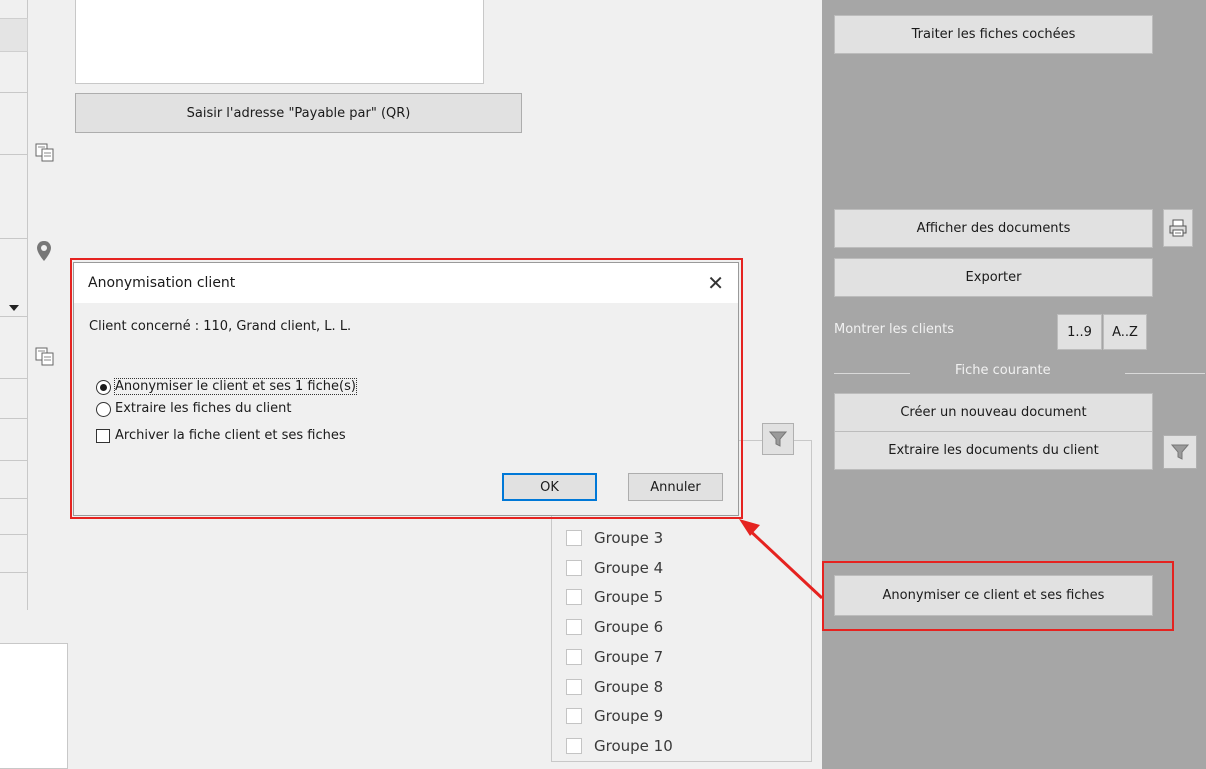 The height and width of the screenshot is (769, 1206). I want to click on payable-by-address-button: Saisir l'adresse "Payable par" (QR), so click(298, 113).